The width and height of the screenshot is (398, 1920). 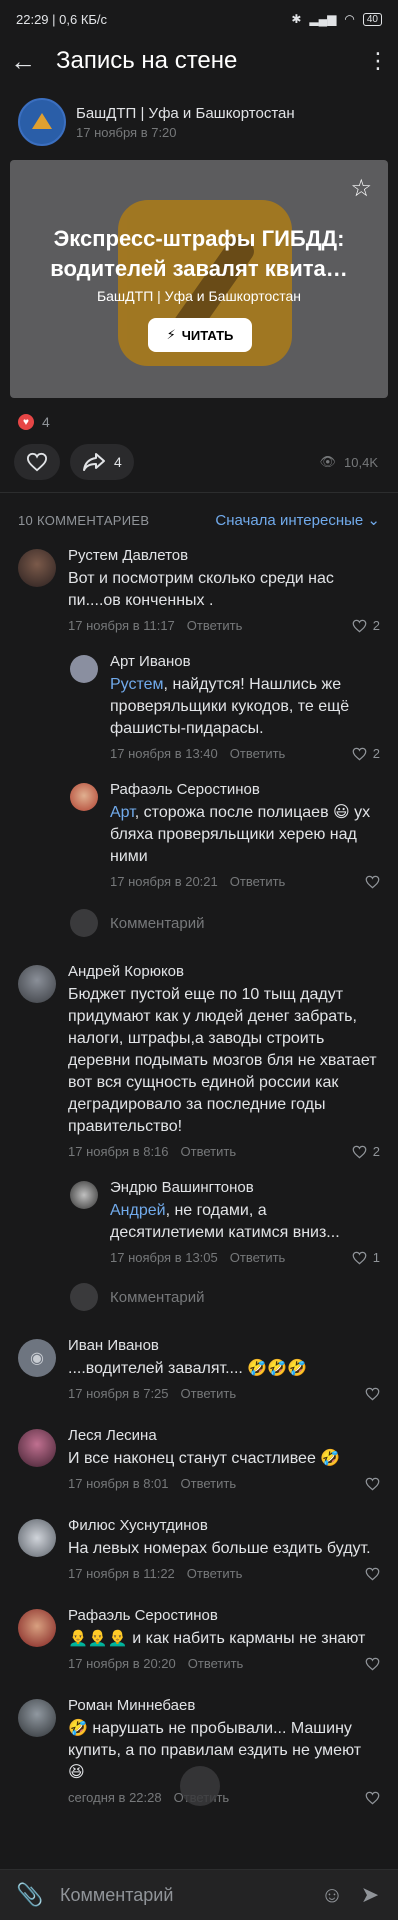 I want to click on comment-date: сегодня в 22:28, so click(x=115, y=1797).